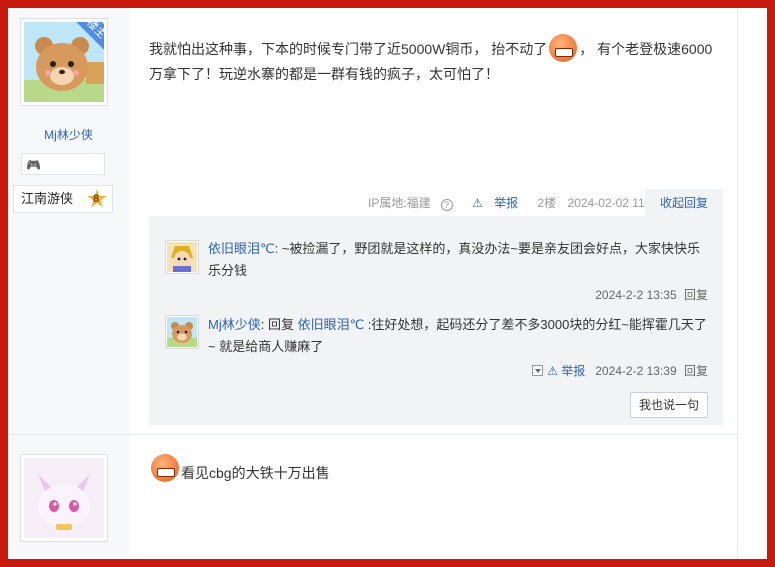  I want to click on author-level: 8, so click(96, 199).